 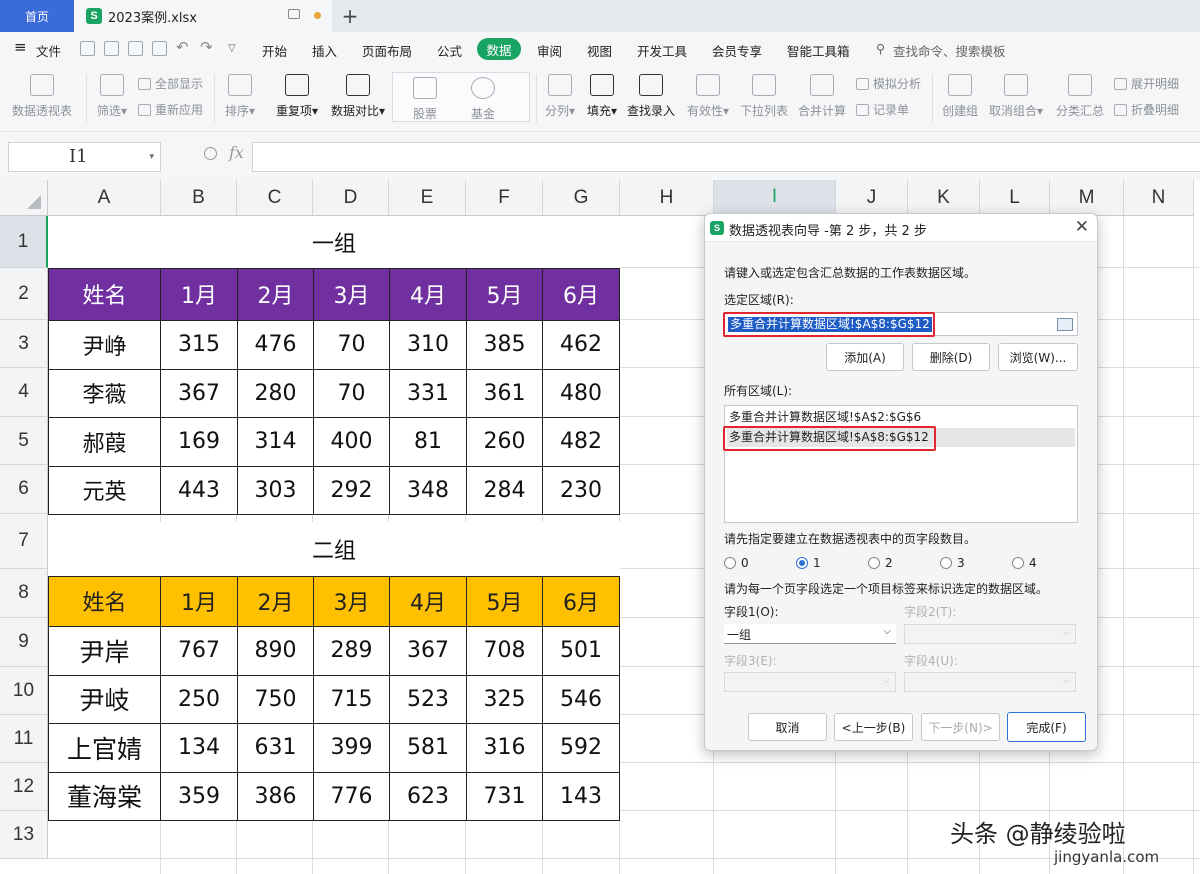 What do you see at coordinates (203, 16) in the screenshot?
I see `tab-file: S 2023案例.xlsx` at bounding box center [203, 16].